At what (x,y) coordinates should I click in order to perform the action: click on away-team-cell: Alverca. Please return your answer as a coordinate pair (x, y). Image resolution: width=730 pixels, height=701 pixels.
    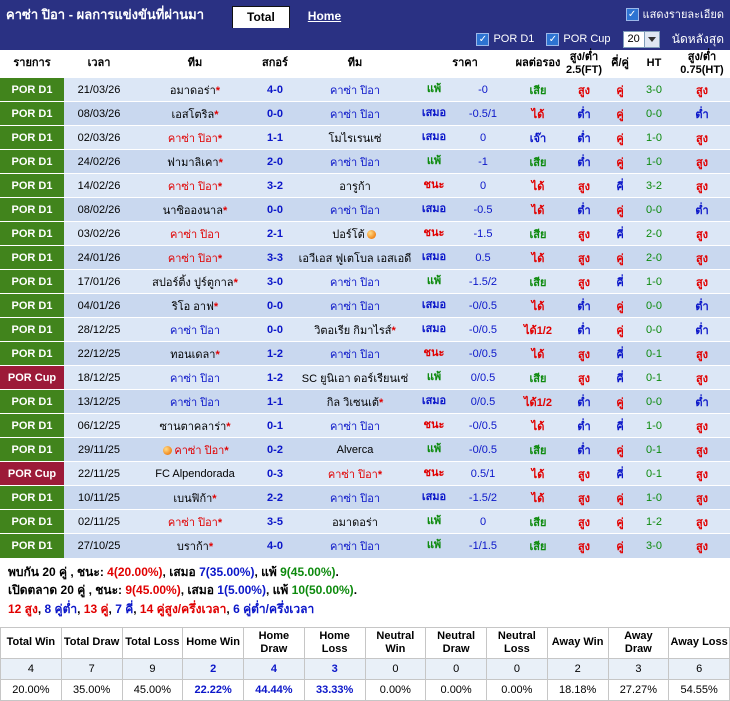
    Looking at the image, I should click on (355, 449).